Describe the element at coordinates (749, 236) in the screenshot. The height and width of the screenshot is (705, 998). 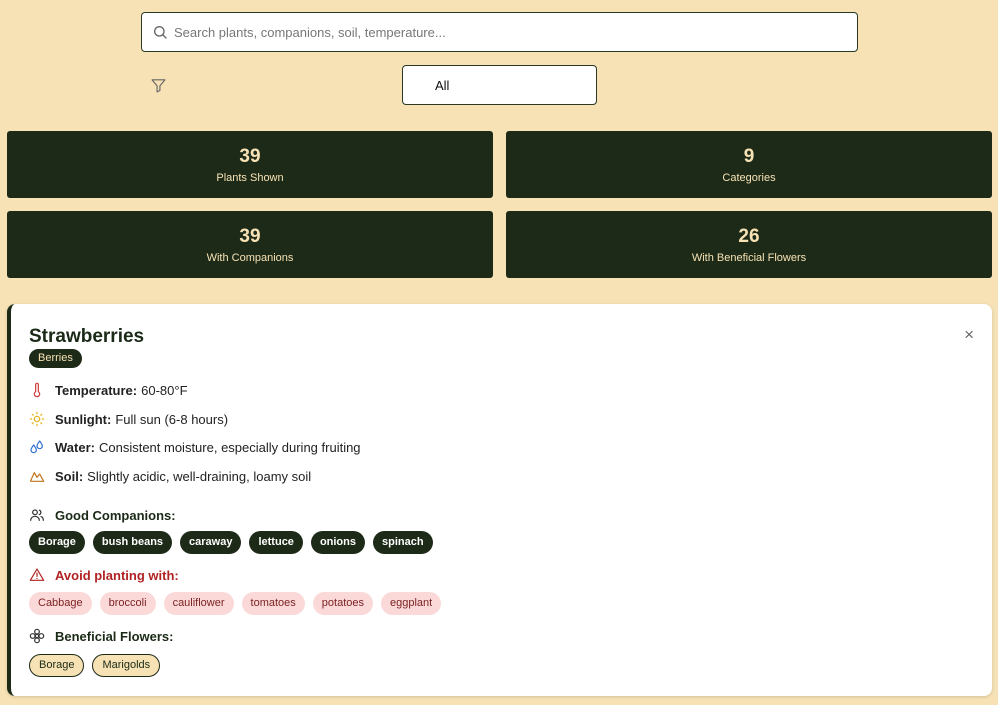
I see `stat-value: 26` at that location.